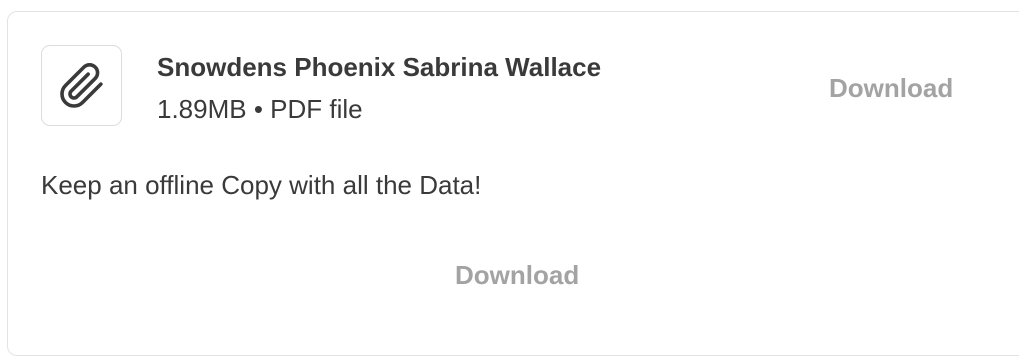  I want to click on paperclip-icon, so click(82, 86).